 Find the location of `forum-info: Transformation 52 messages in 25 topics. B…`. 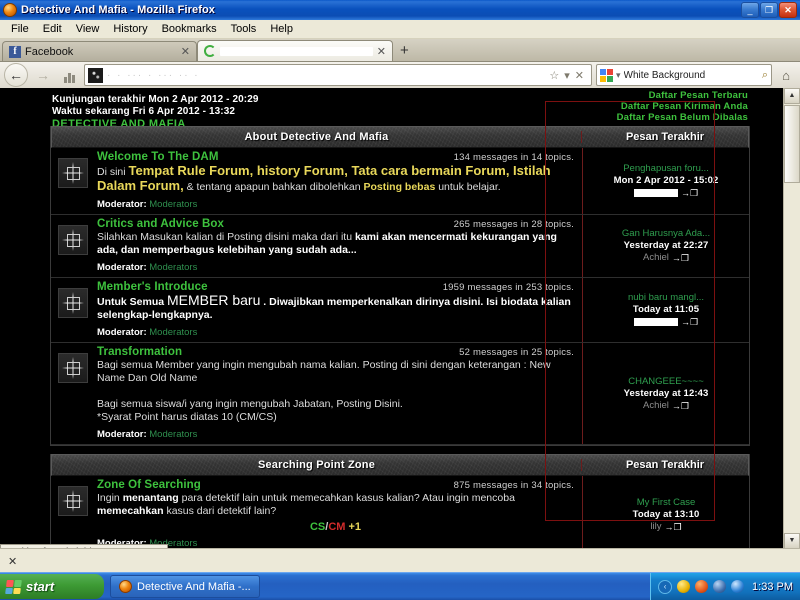

forum-info: Transformation 52 messages in 25 topics. B… is located at coordinates (339, 393).